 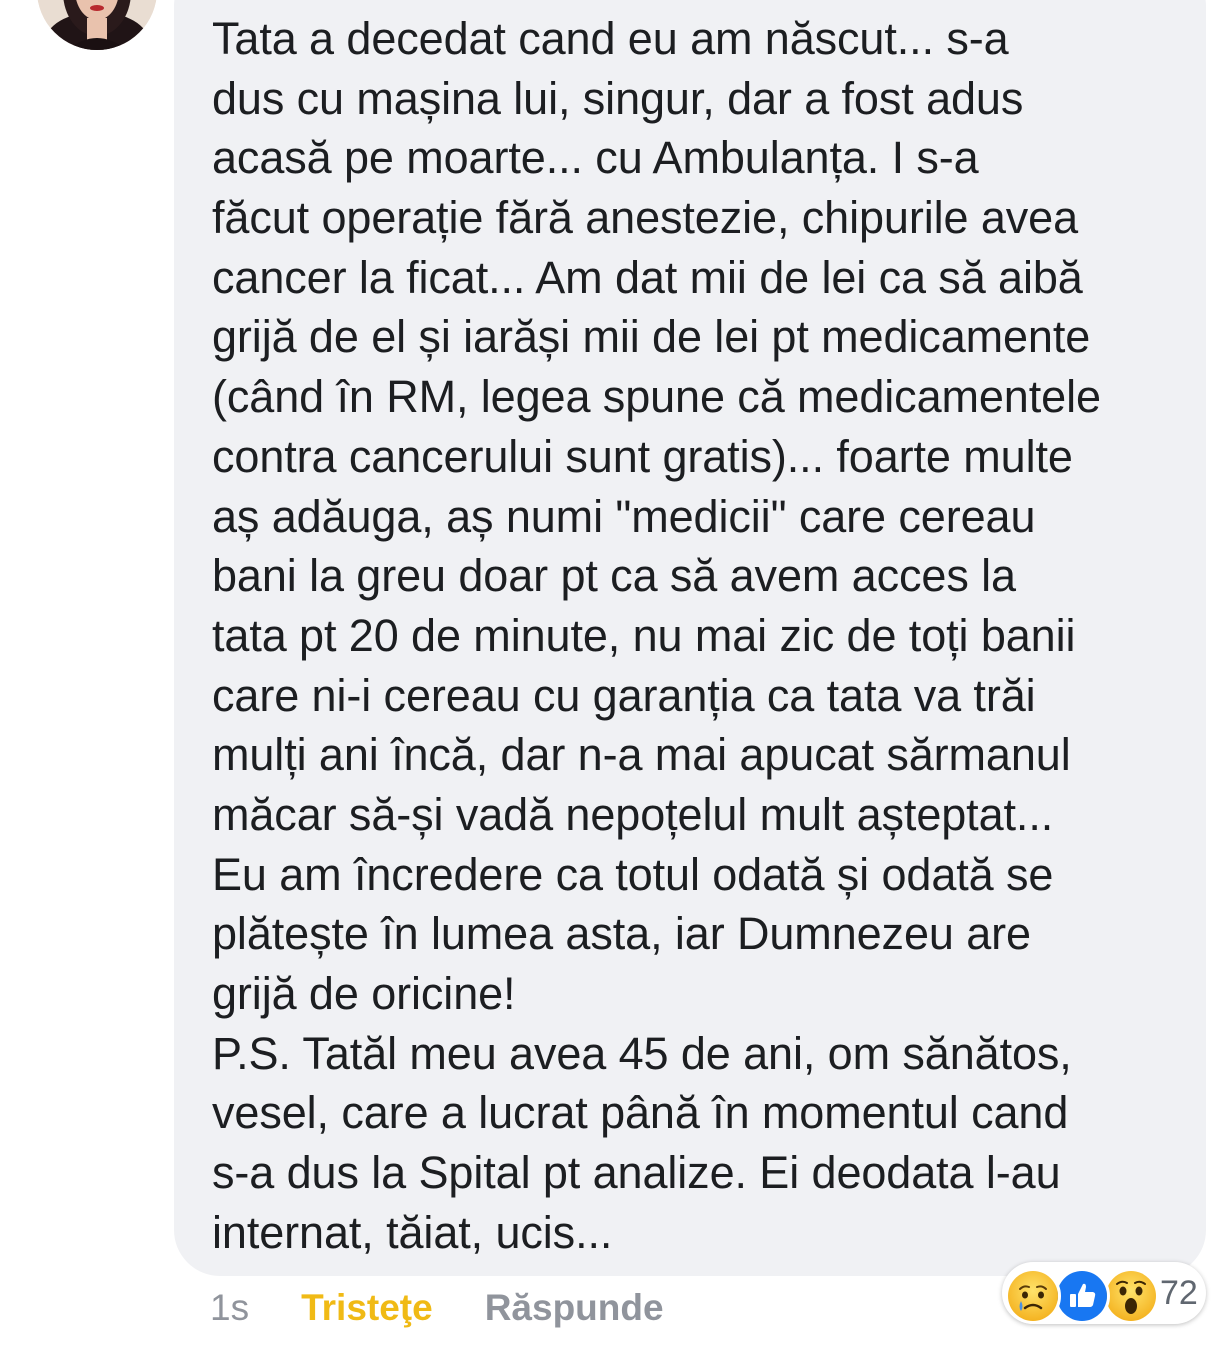 I want to click on reply-button: Răspunde, so click(x=574, y=1308).